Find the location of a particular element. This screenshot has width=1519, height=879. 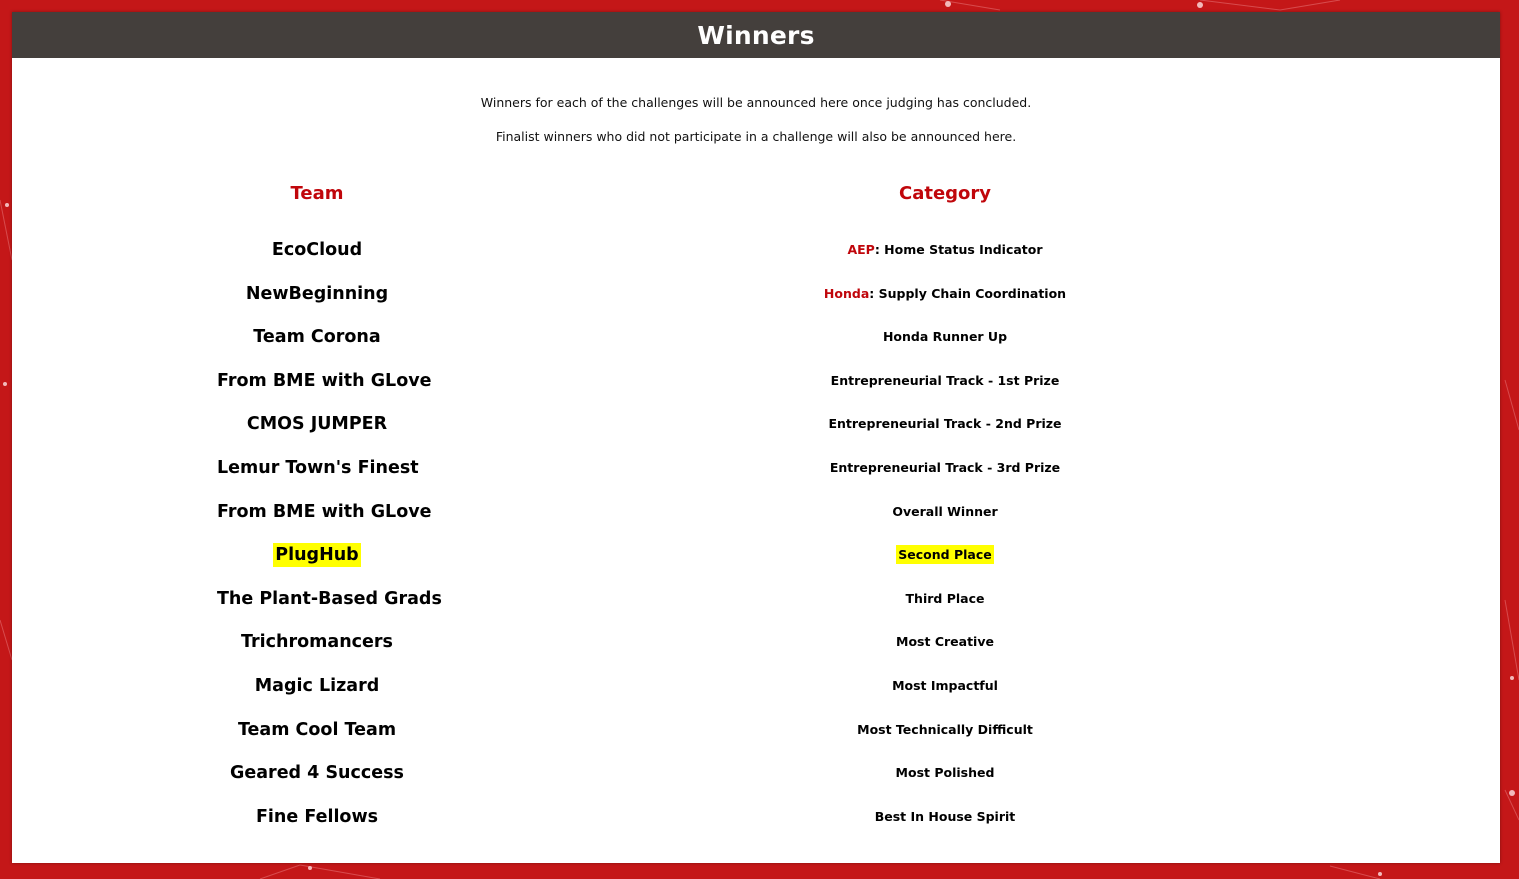

winner-category: Most Polished is located at coordinates (945, 772).